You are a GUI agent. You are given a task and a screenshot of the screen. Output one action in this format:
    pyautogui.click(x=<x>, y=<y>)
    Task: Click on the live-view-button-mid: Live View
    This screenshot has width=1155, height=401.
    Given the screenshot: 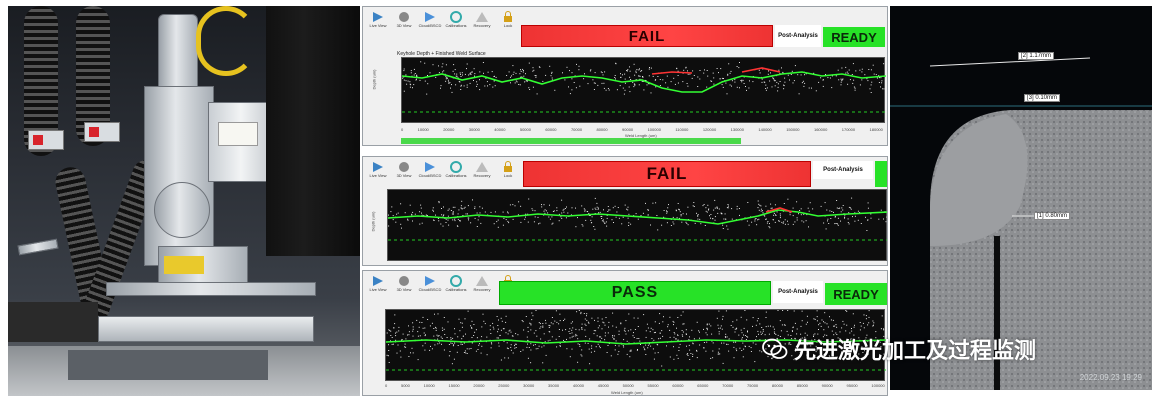 What is the action you would take?
    pyautogui.click(x=378, y=173)
    